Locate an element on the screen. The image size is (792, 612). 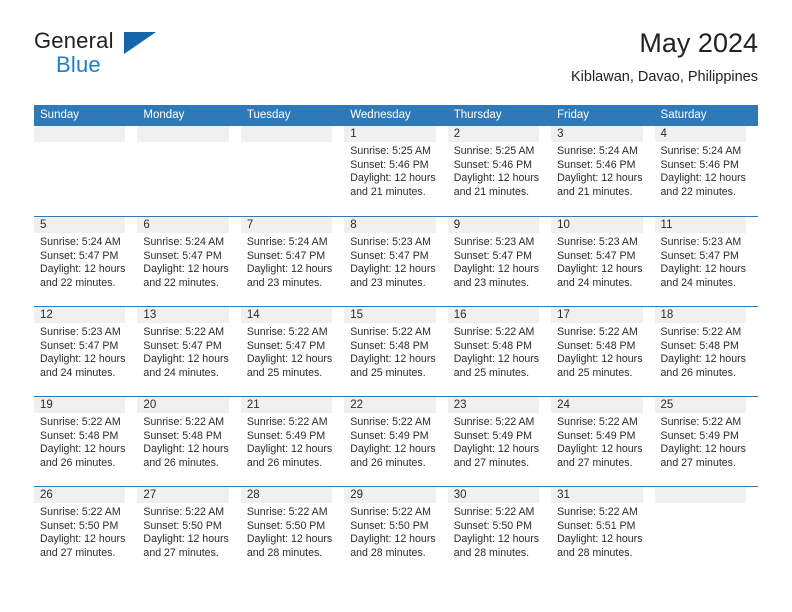
weekday-header-friday: Friday is located at coordinates (573, 115).